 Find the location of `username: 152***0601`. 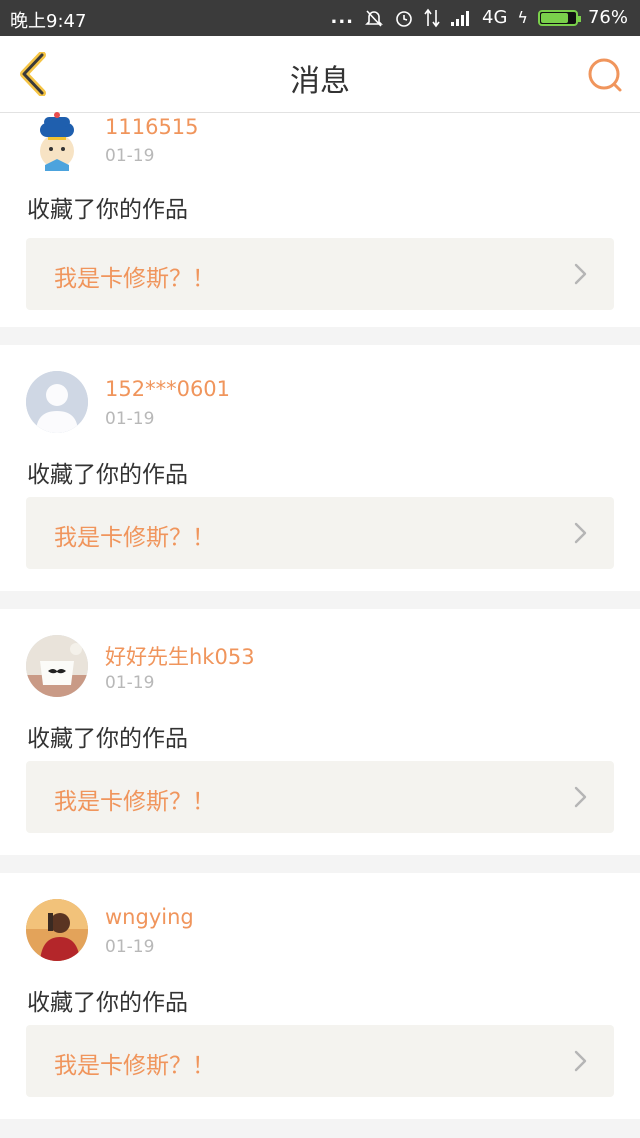

username: 152***0601 is located at coordinates (167, 389).